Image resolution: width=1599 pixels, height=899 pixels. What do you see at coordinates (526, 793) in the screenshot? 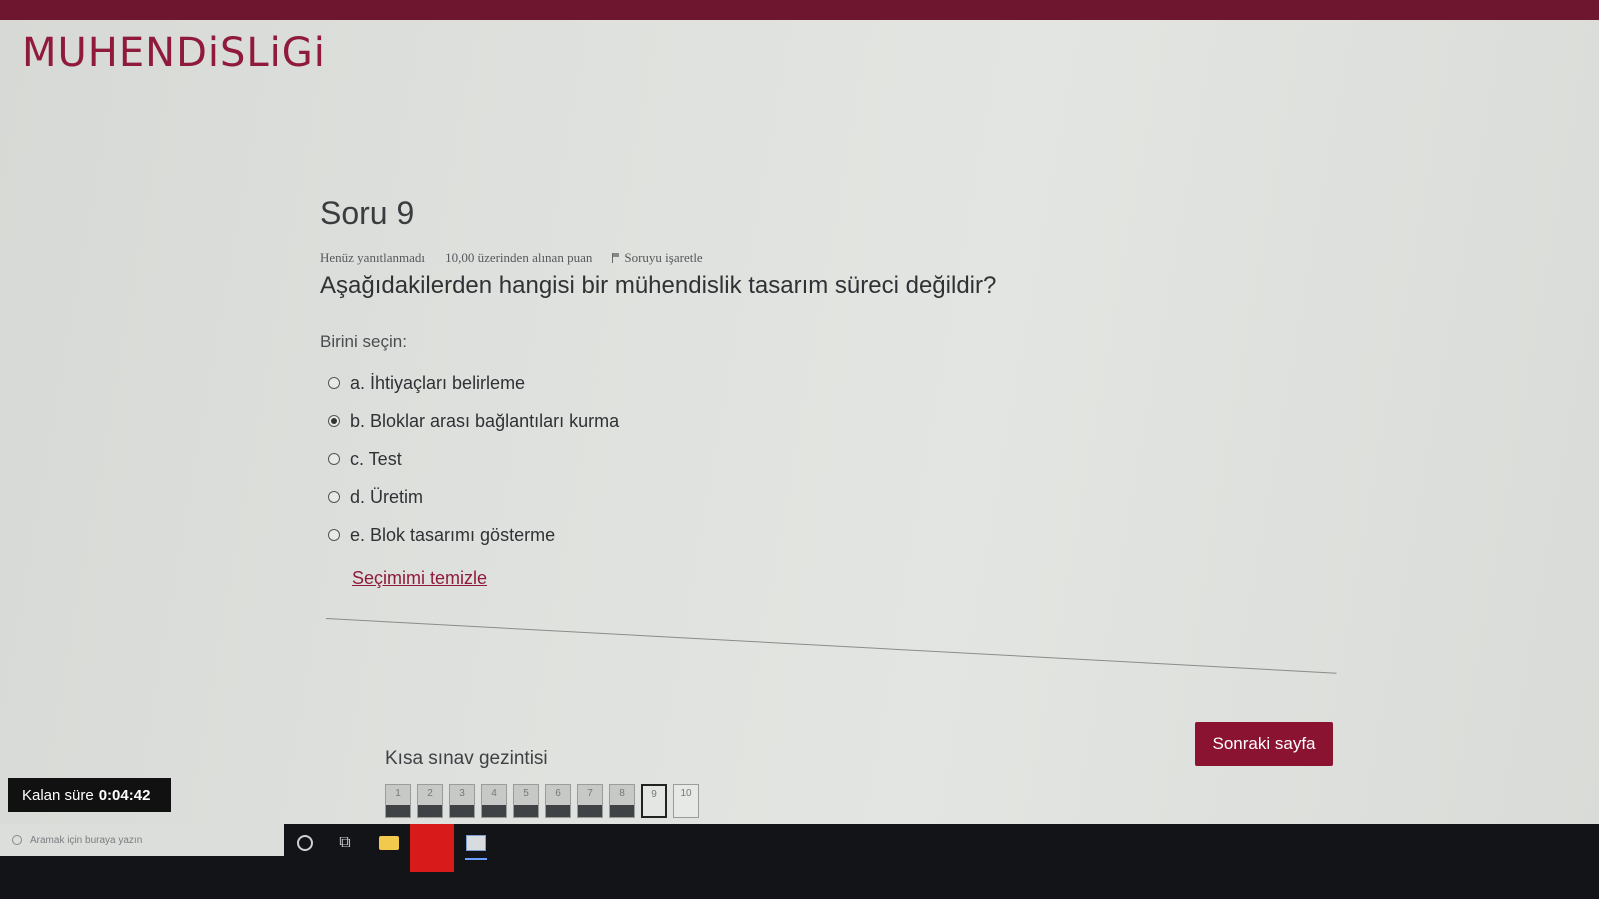
I see `nav-number: 5` at bounding box center [526, 793].